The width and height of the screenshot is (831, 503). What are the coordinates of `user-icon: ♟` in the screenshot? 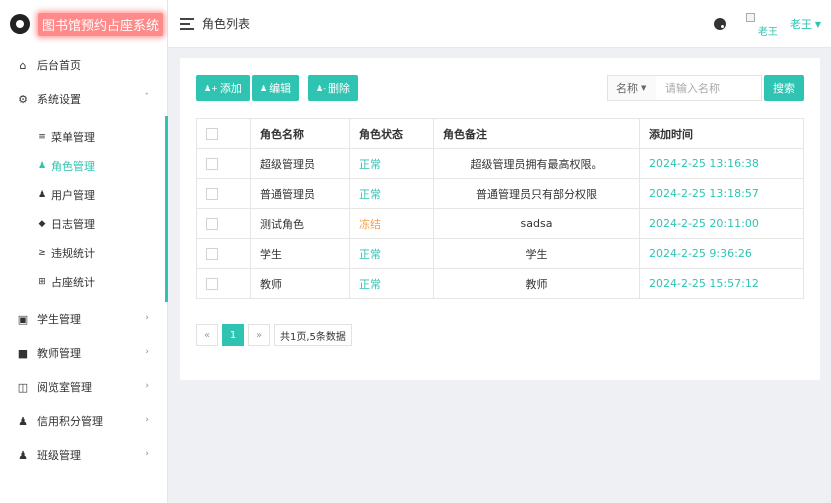 It's located at (23, 421).